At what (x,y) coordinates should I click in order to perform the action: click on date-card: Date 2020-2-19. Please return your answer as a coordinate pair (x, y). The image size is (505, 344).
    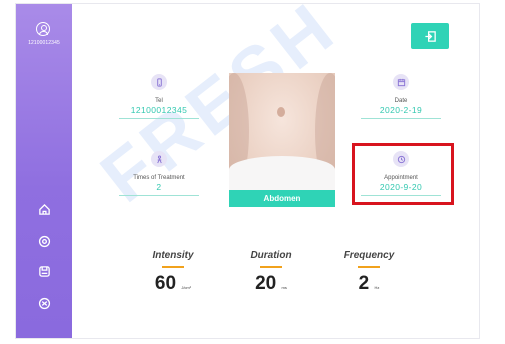
    Looking at the image, I should click on (401, 96).